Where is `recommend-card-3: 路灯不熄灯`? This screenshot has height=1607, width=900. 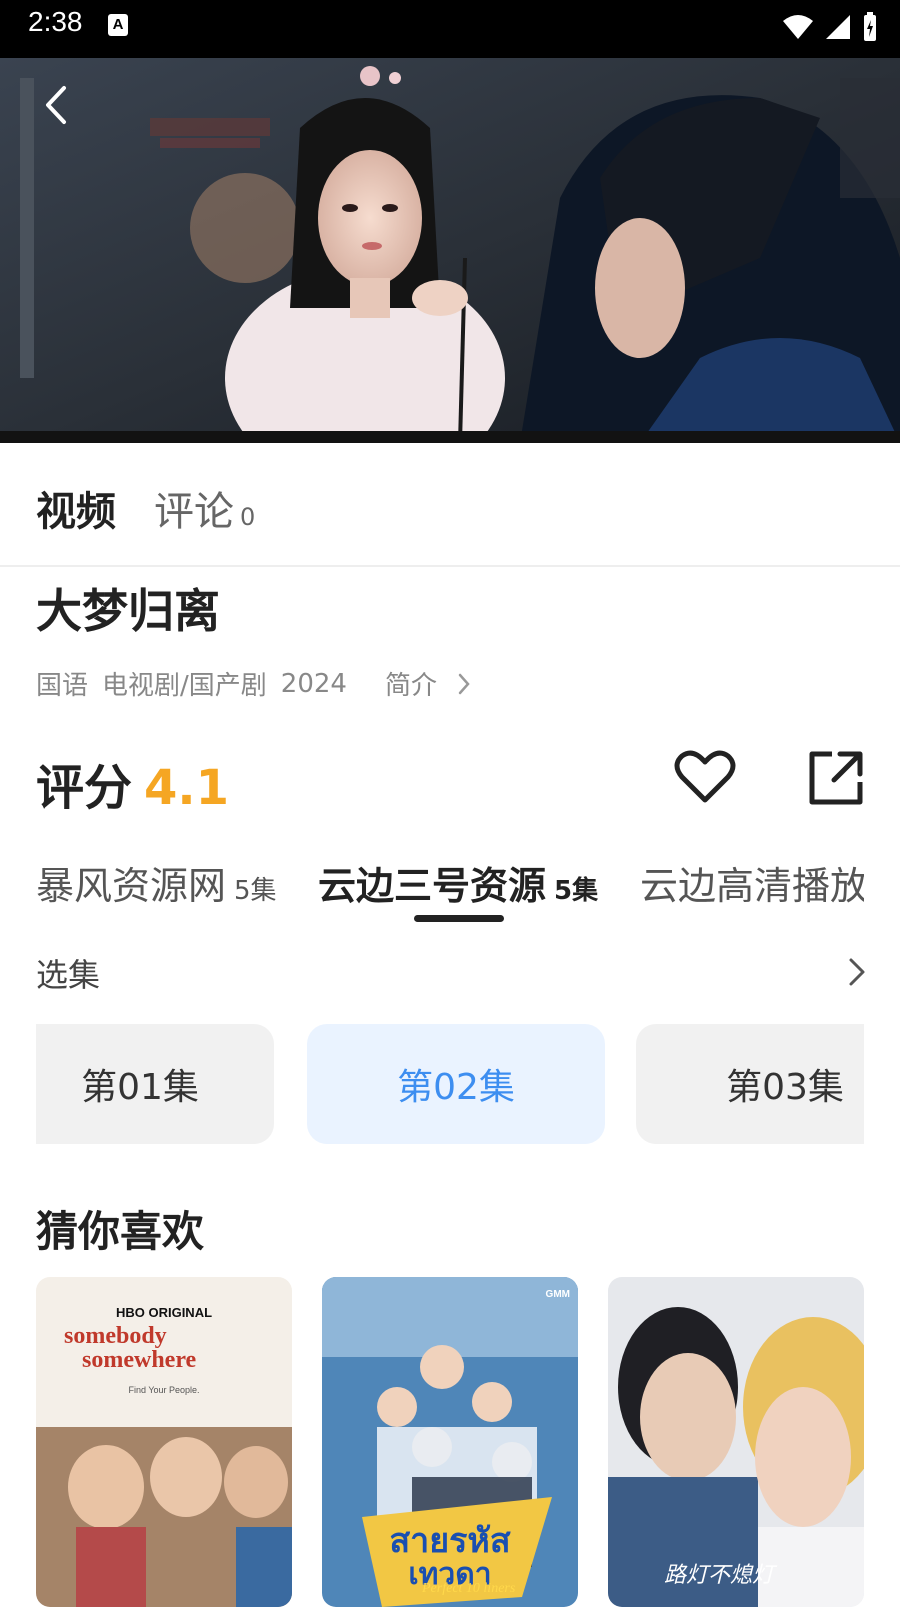
recommend-card-3: 路灯不熄灯 is located at coordinates (736, 1442).